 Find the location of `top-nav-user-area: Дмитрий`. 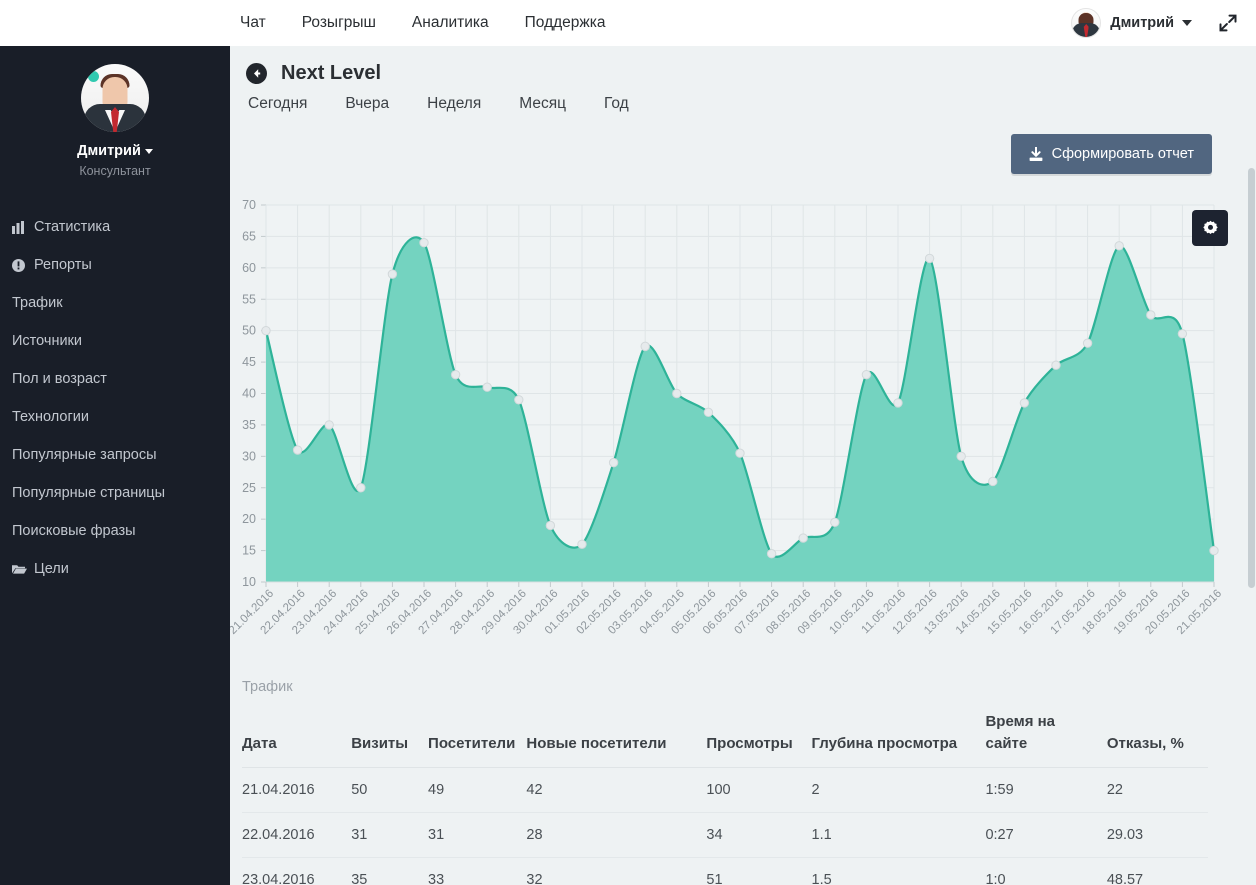

top-nav-user-area: Дмитрий is located at coordinates (1163, 23).